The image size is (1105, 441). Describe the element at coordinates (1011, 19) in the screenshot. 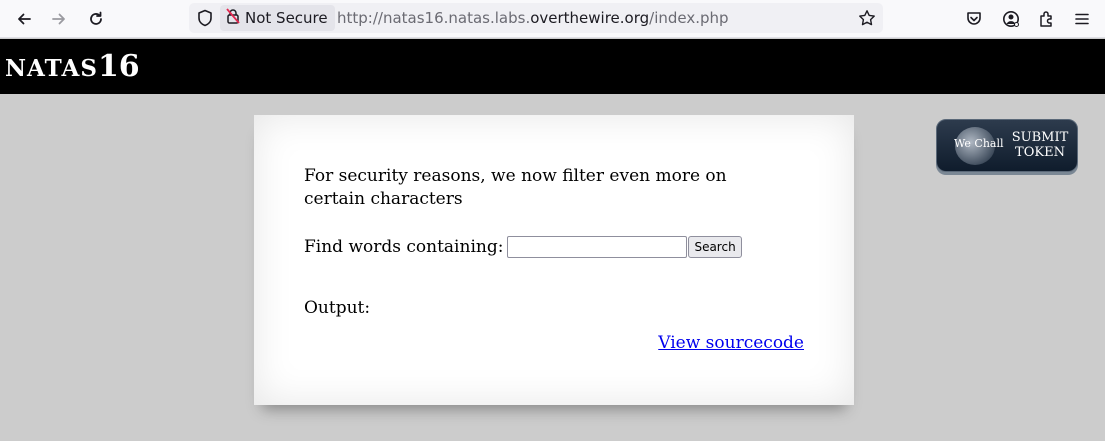

I see `account-icon` at that location.